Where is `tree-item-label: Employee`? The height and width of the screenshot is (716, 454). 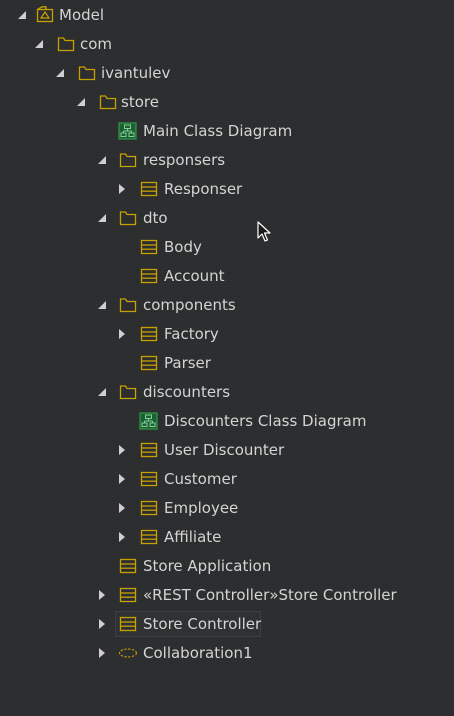 tree-item-label: Employee is located at coordinates (201, 508).